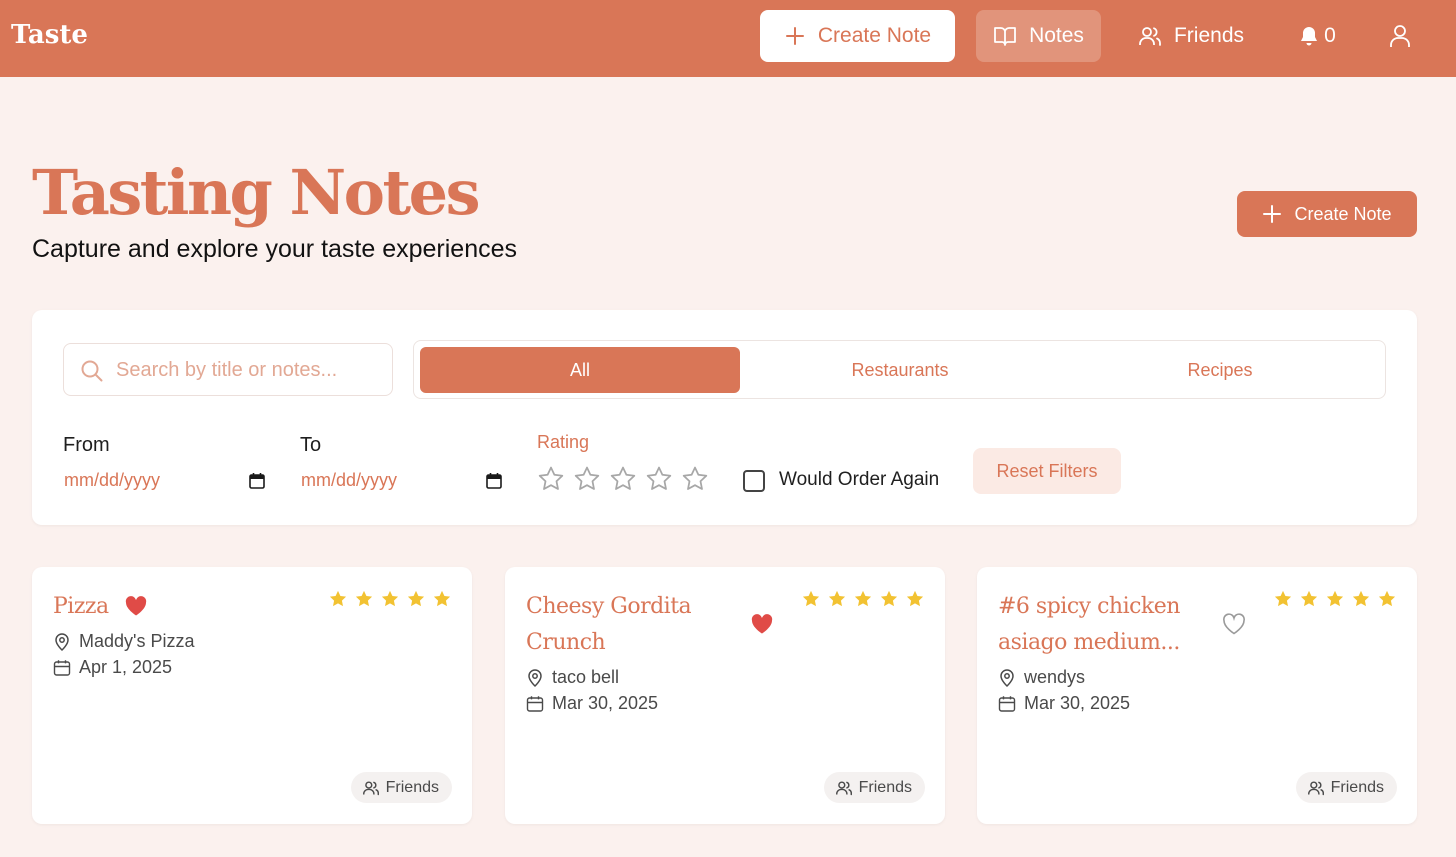 This screenshot has height=857, width=1456. I want to click on from-date-placeholder: mm/dd/yyyy, so click(112, 479).